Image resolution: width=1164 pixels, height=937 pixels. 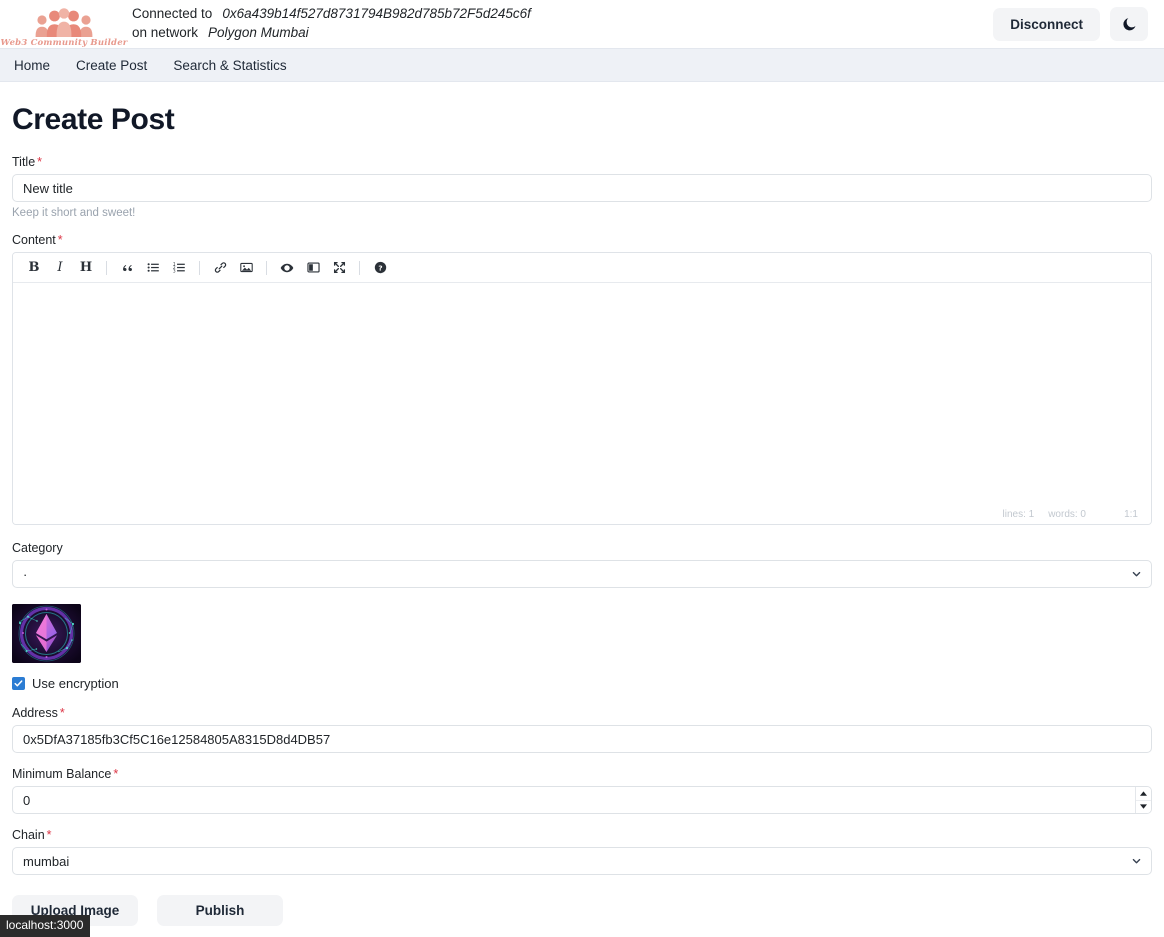 I want to click on min-balance-field-label: Minimum Balance *, so click(x=582, y=774).